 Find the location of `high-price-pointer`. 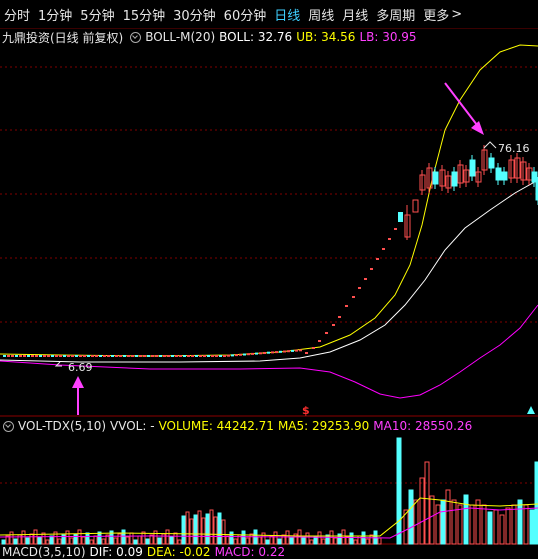

high-price-pointer is located at coordinates (490, 145).